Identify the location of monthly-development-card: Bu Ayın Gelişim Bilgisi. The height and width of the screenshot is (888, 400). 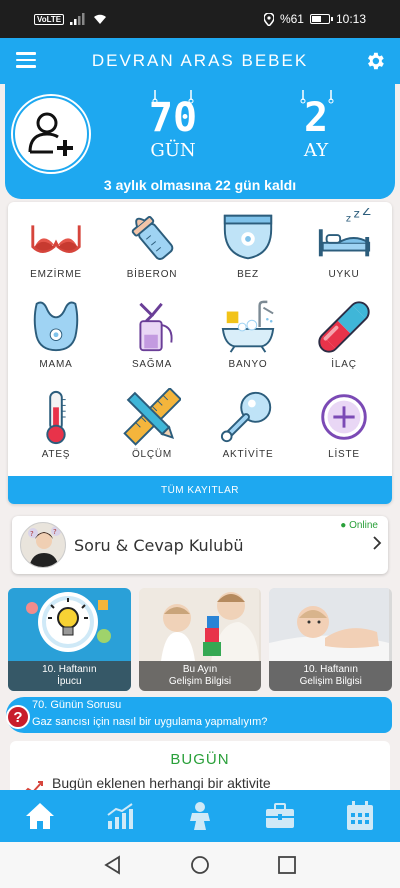
(200, 639).